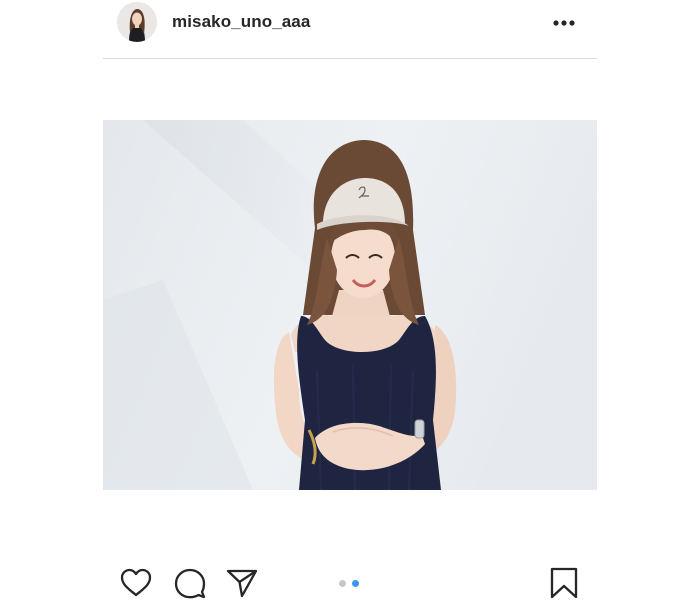 Image resolution: width=700 pixels, height=600 pixels. I want to click on action-bar, so click(350, 580).